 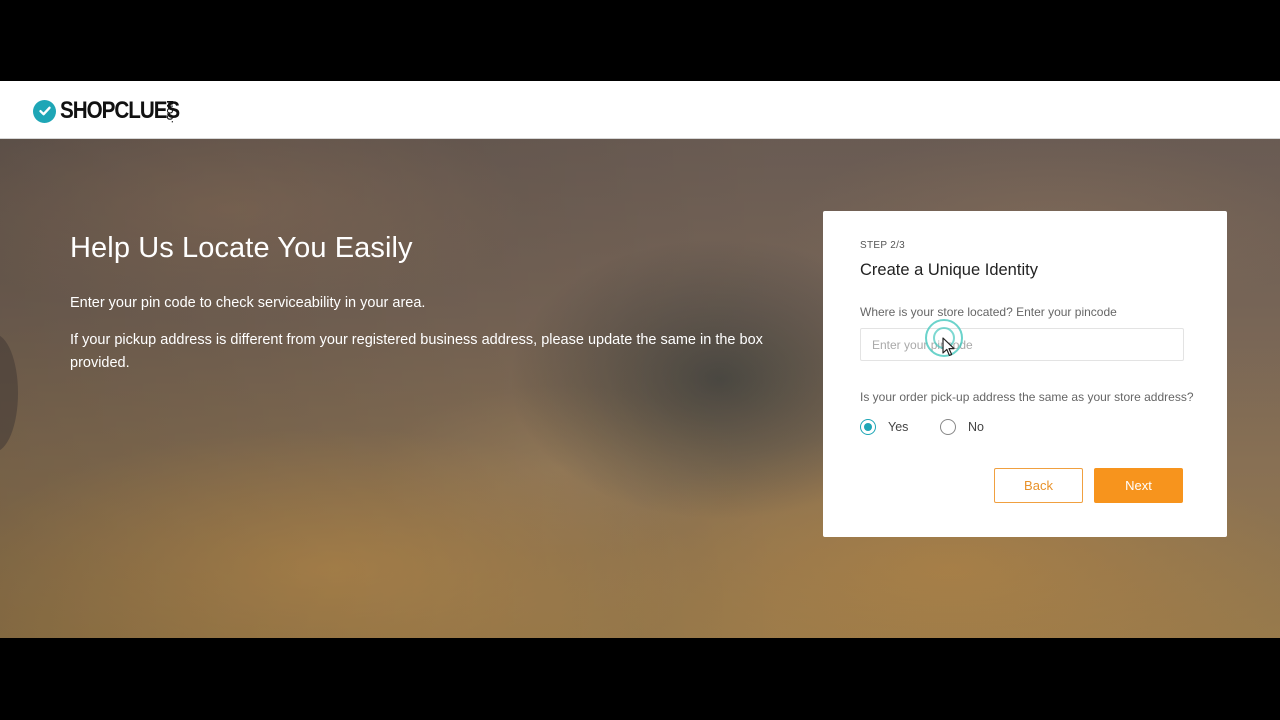 What do you see at coordinates (1138, 485) in the screenshot?
I see `next-button: Next` at bounding box center [1138, 485].